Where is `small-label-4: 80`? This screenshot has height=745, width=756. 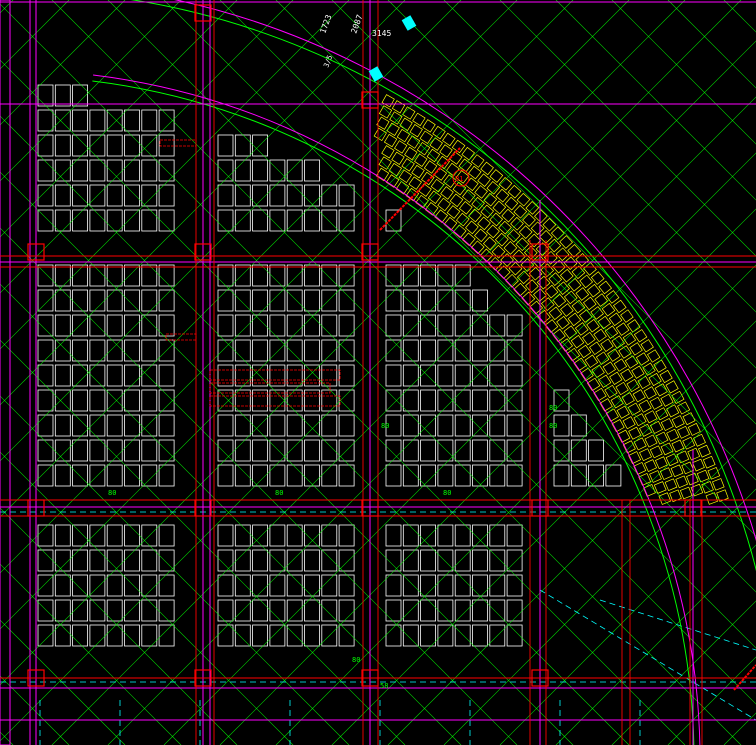
small-label-4: 80 is located at coordinates (385, 426).